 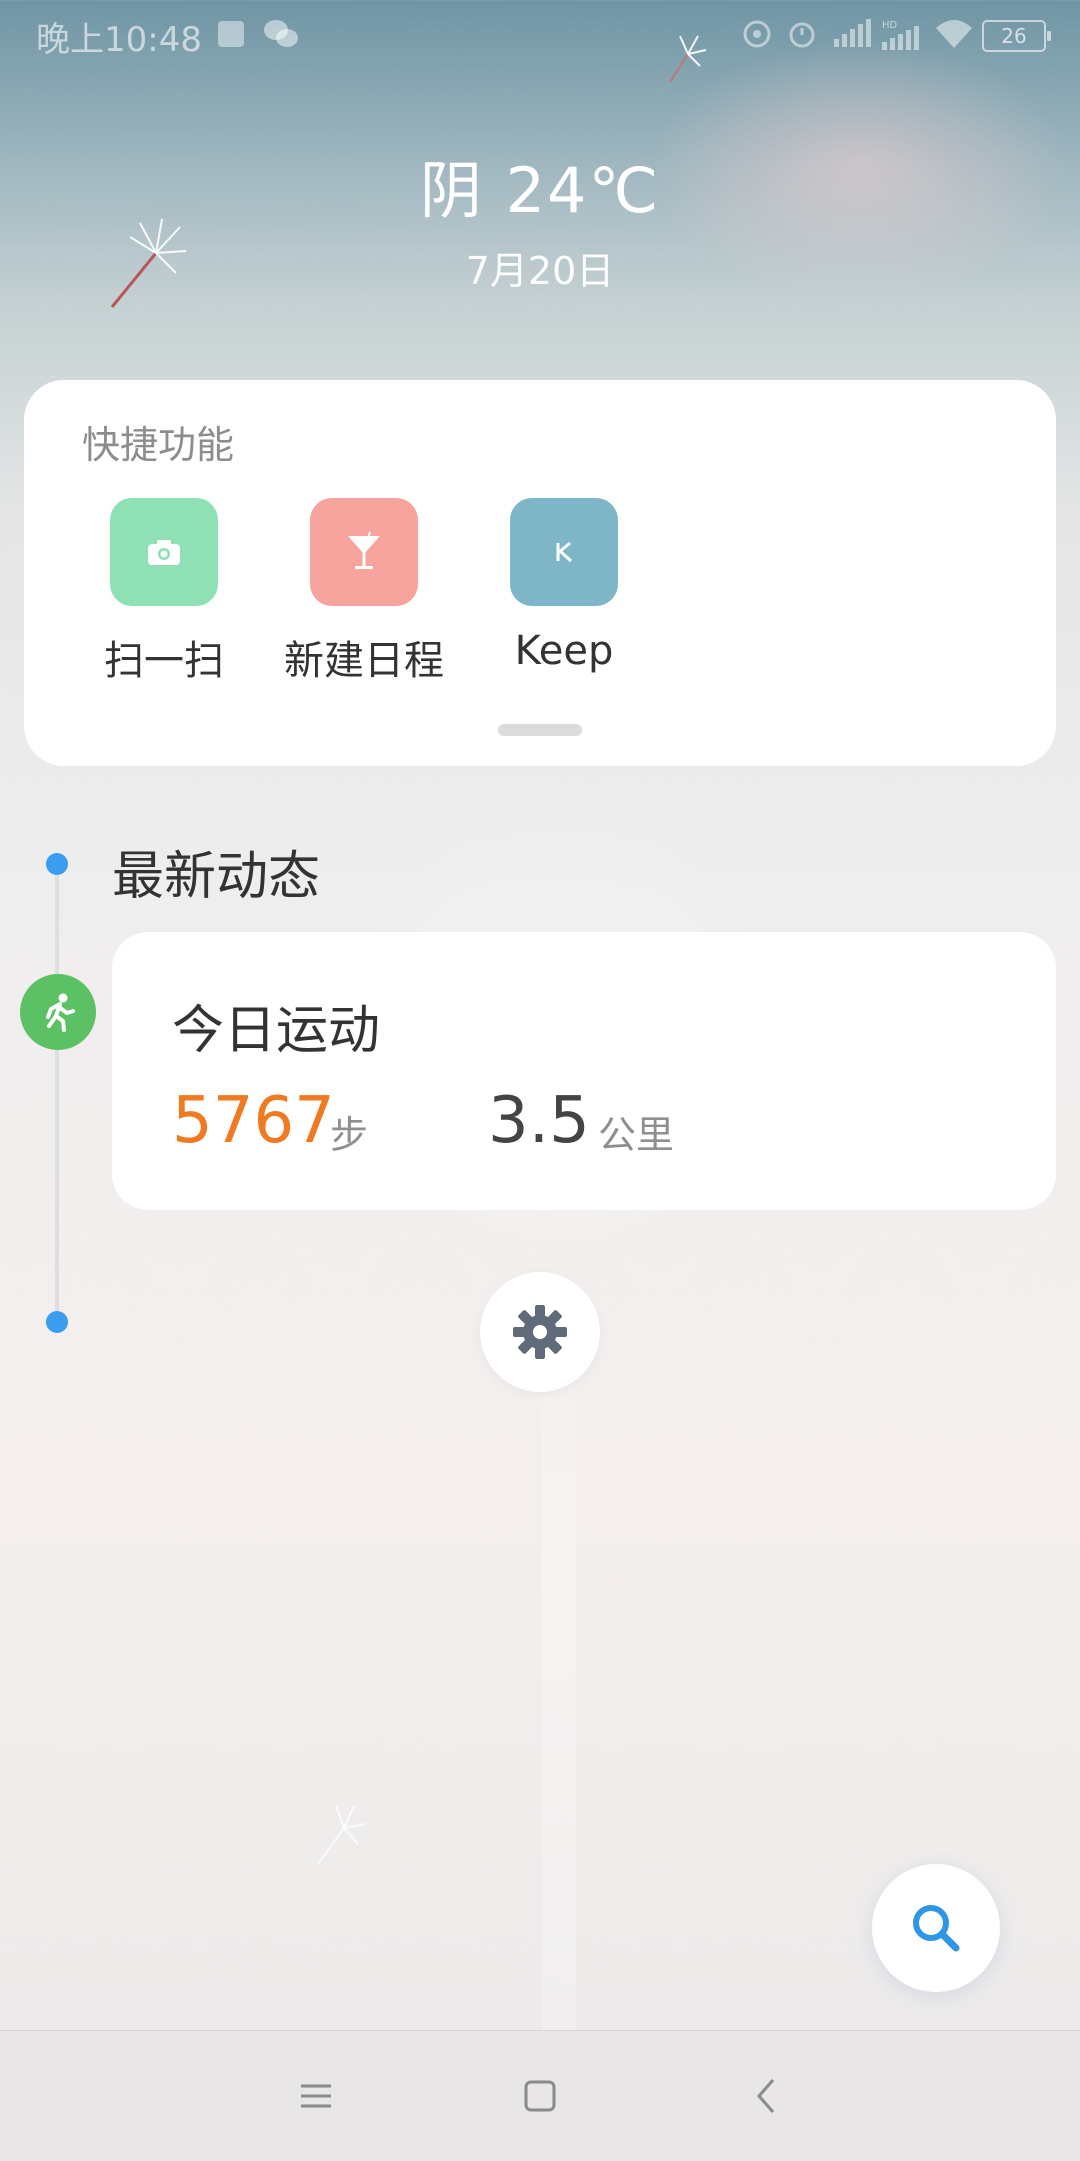 What do you see at coordinates (253, 1121) in the screenshot?
I see `steps-value: 5767` at bounding box center [253, 1121].